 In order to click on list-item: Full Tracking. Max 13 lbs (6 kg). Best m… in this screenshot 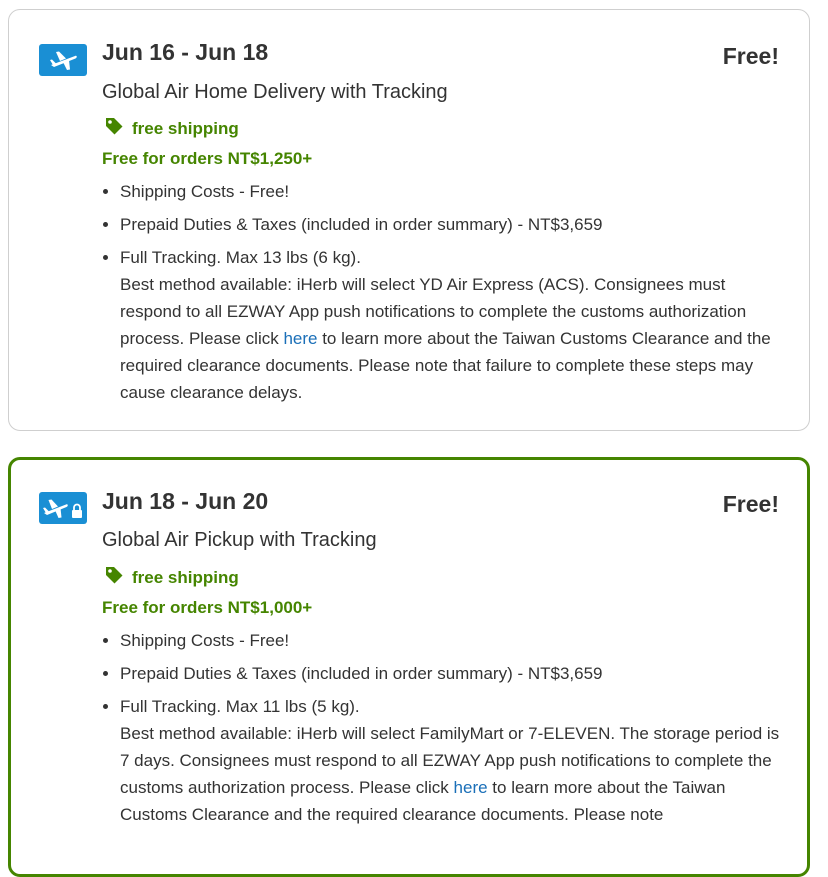, I will do `click(450, 325)`.